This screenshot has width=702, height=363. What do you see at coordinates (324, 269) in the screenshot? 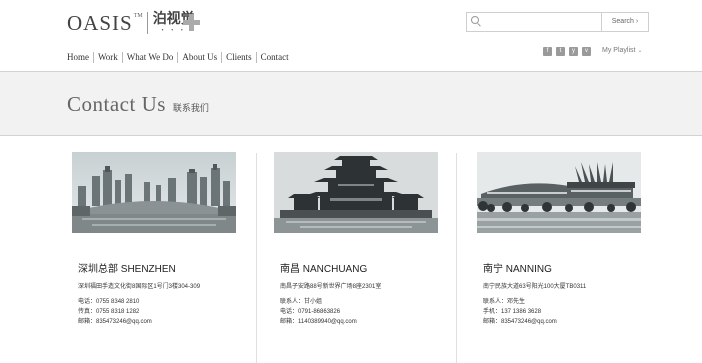
I see `office-name: 南昌 NANCHUANG` at bounding box center [324, 269].